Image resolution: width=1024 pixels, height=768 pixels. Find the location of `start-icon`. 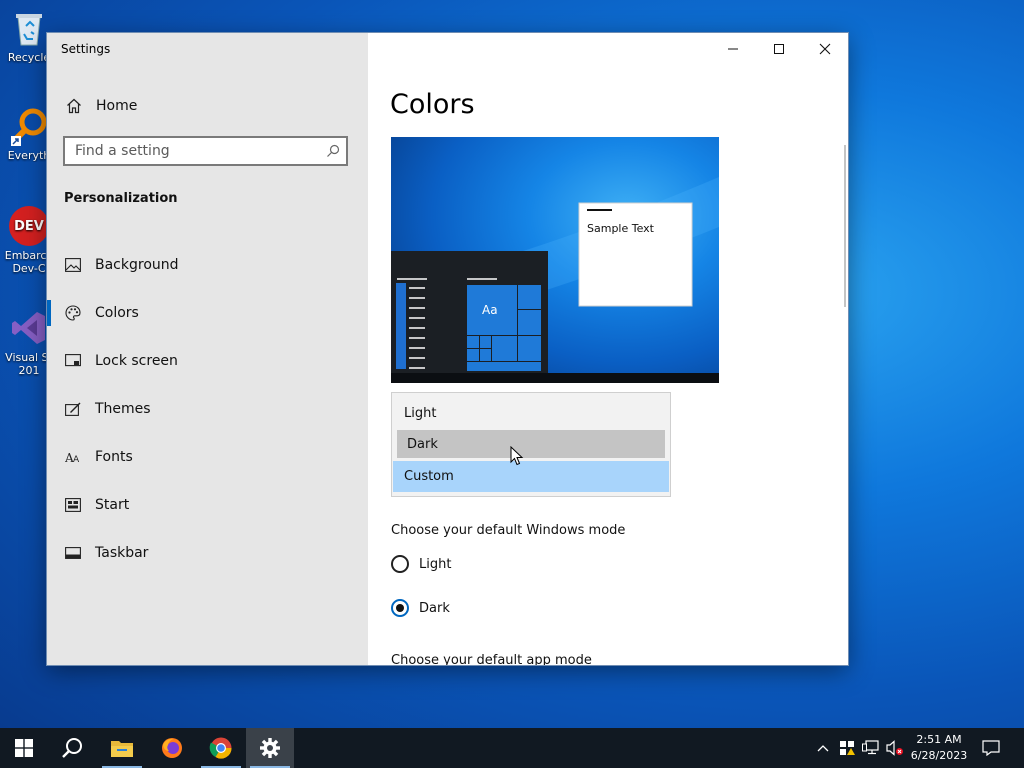

start-icon is located at coordinates (73, 505).